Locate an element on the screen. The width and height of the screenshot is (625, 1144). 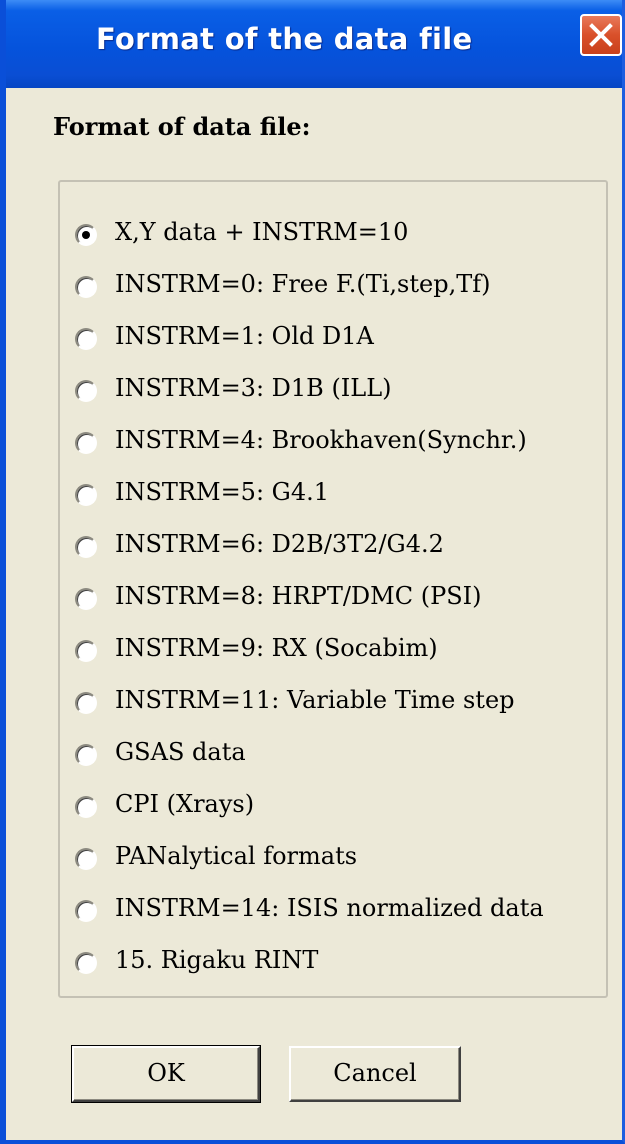
ok-button: OK is located at coordinates (166, 1074).